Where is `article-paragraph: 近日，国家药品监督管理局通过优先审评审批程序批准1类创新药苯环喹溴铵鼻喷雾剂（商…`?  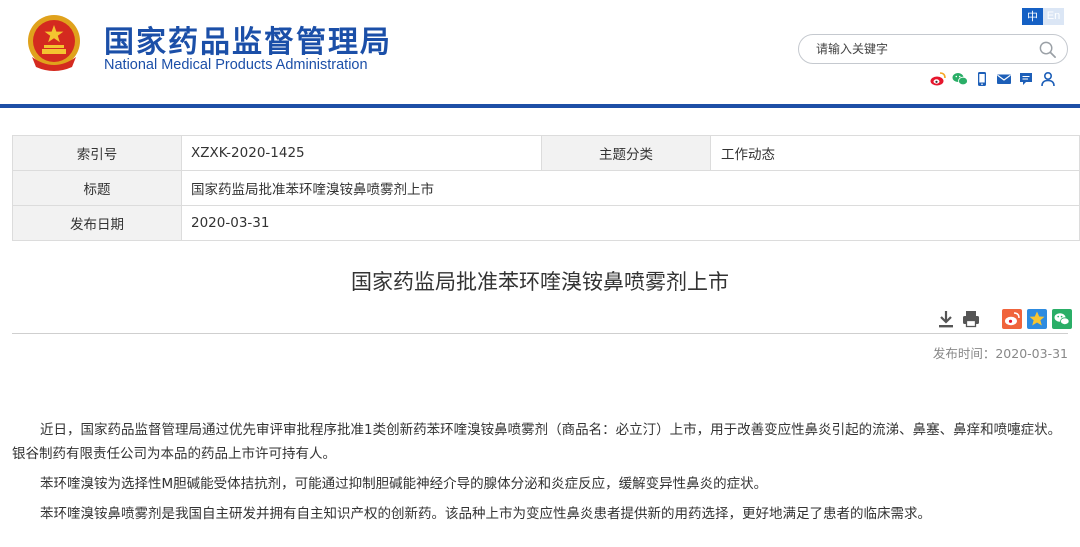 article-paragraph: 近日，国家药品监督管理局通过优先审评审批程序批准1类创新药苯环喹溴铵鼻喷雾剂（商… is located at coordinates (537, 442).